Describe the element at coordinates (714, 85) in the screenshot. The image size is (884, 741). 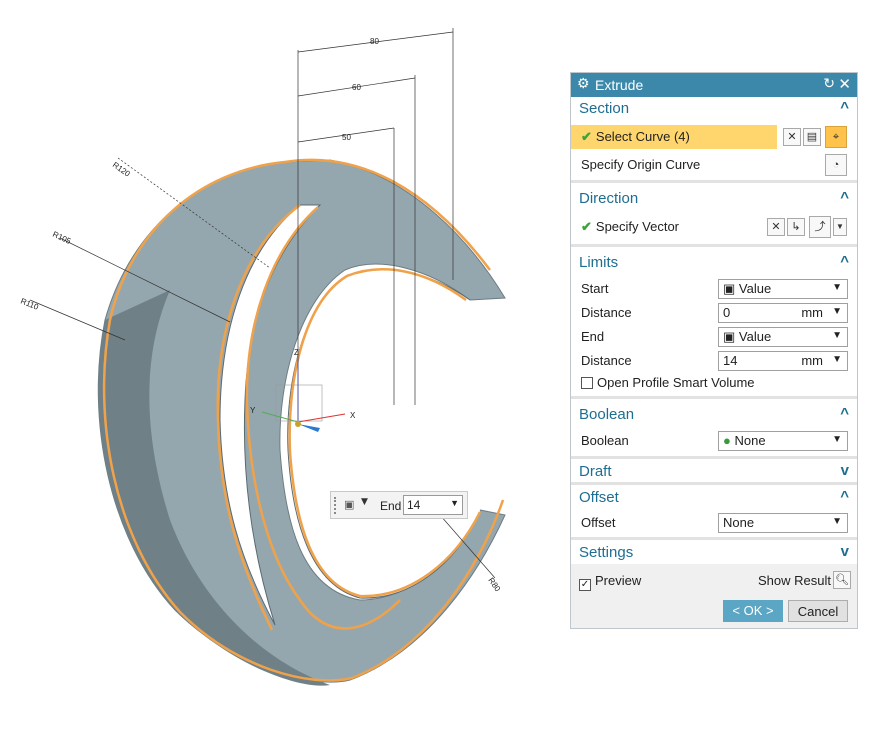
I see `dialog-titlebar: ⚙ Extrude ↻ ✕` at that location.